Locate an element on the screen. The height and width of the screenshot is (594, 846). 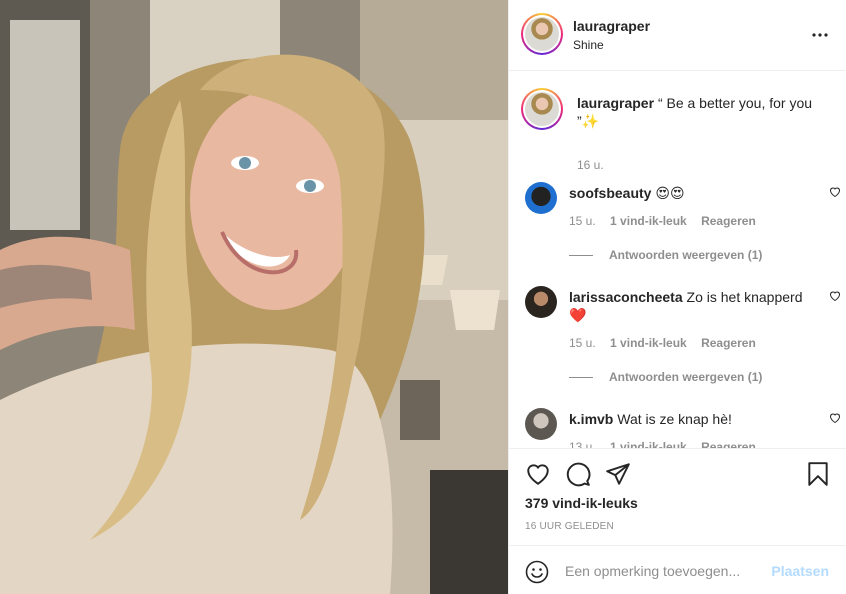
comment-time: 13 u. is located at coordinates (582, 444).